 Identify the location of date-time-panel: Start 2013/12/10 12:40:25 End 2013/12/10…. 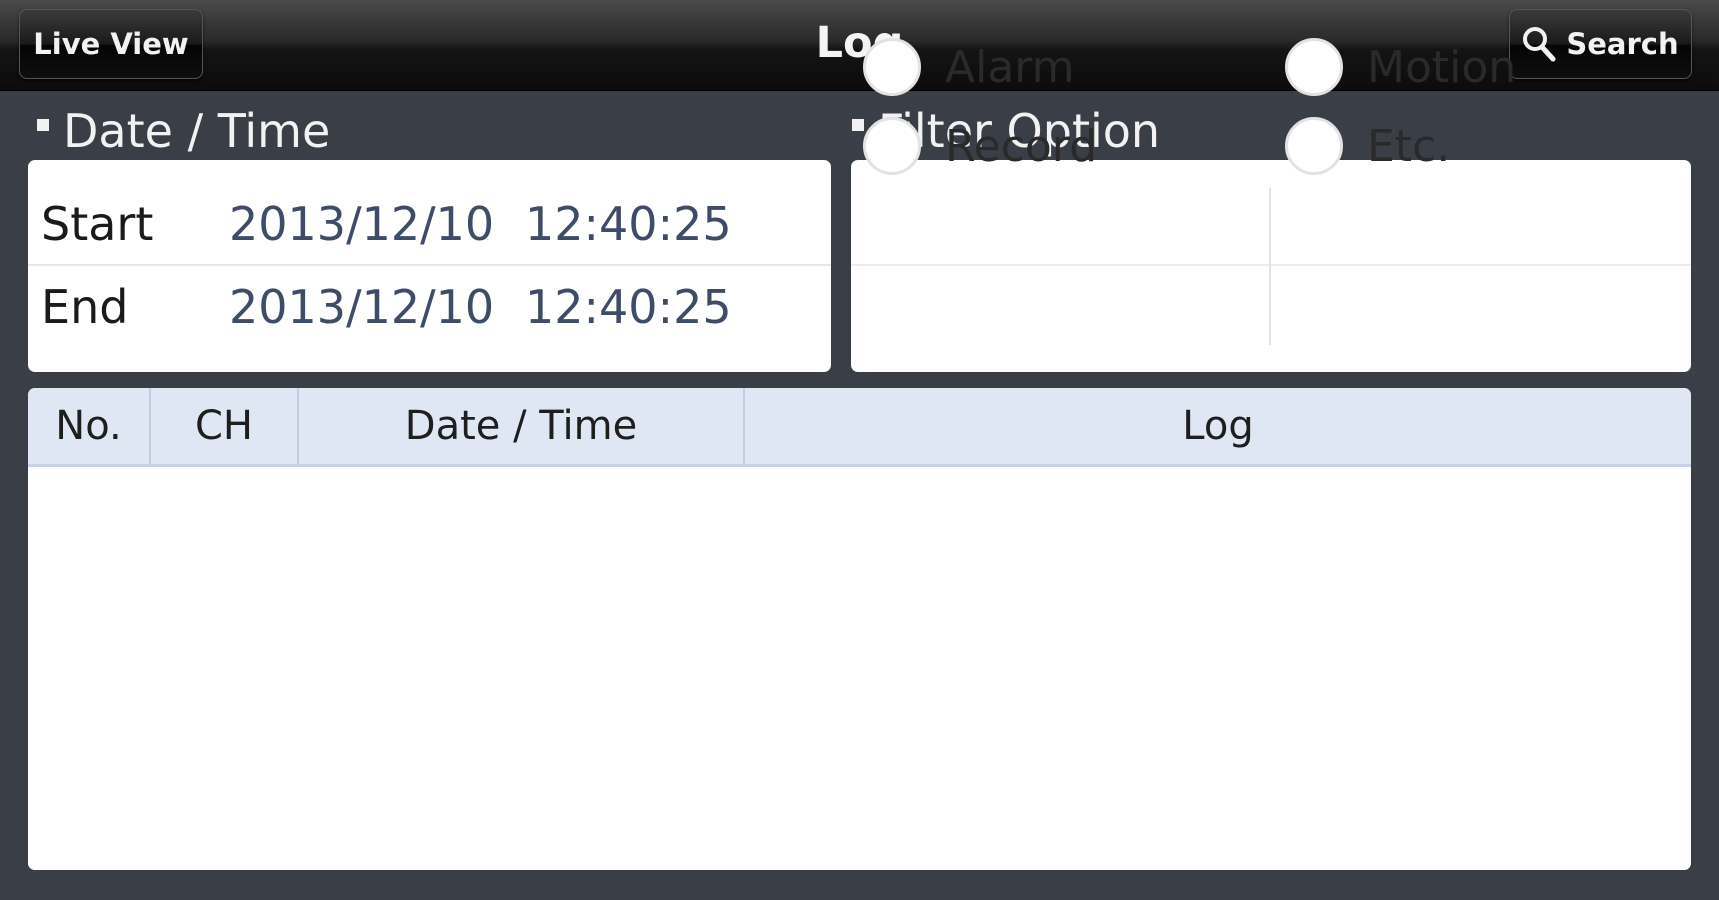
(429, 266).